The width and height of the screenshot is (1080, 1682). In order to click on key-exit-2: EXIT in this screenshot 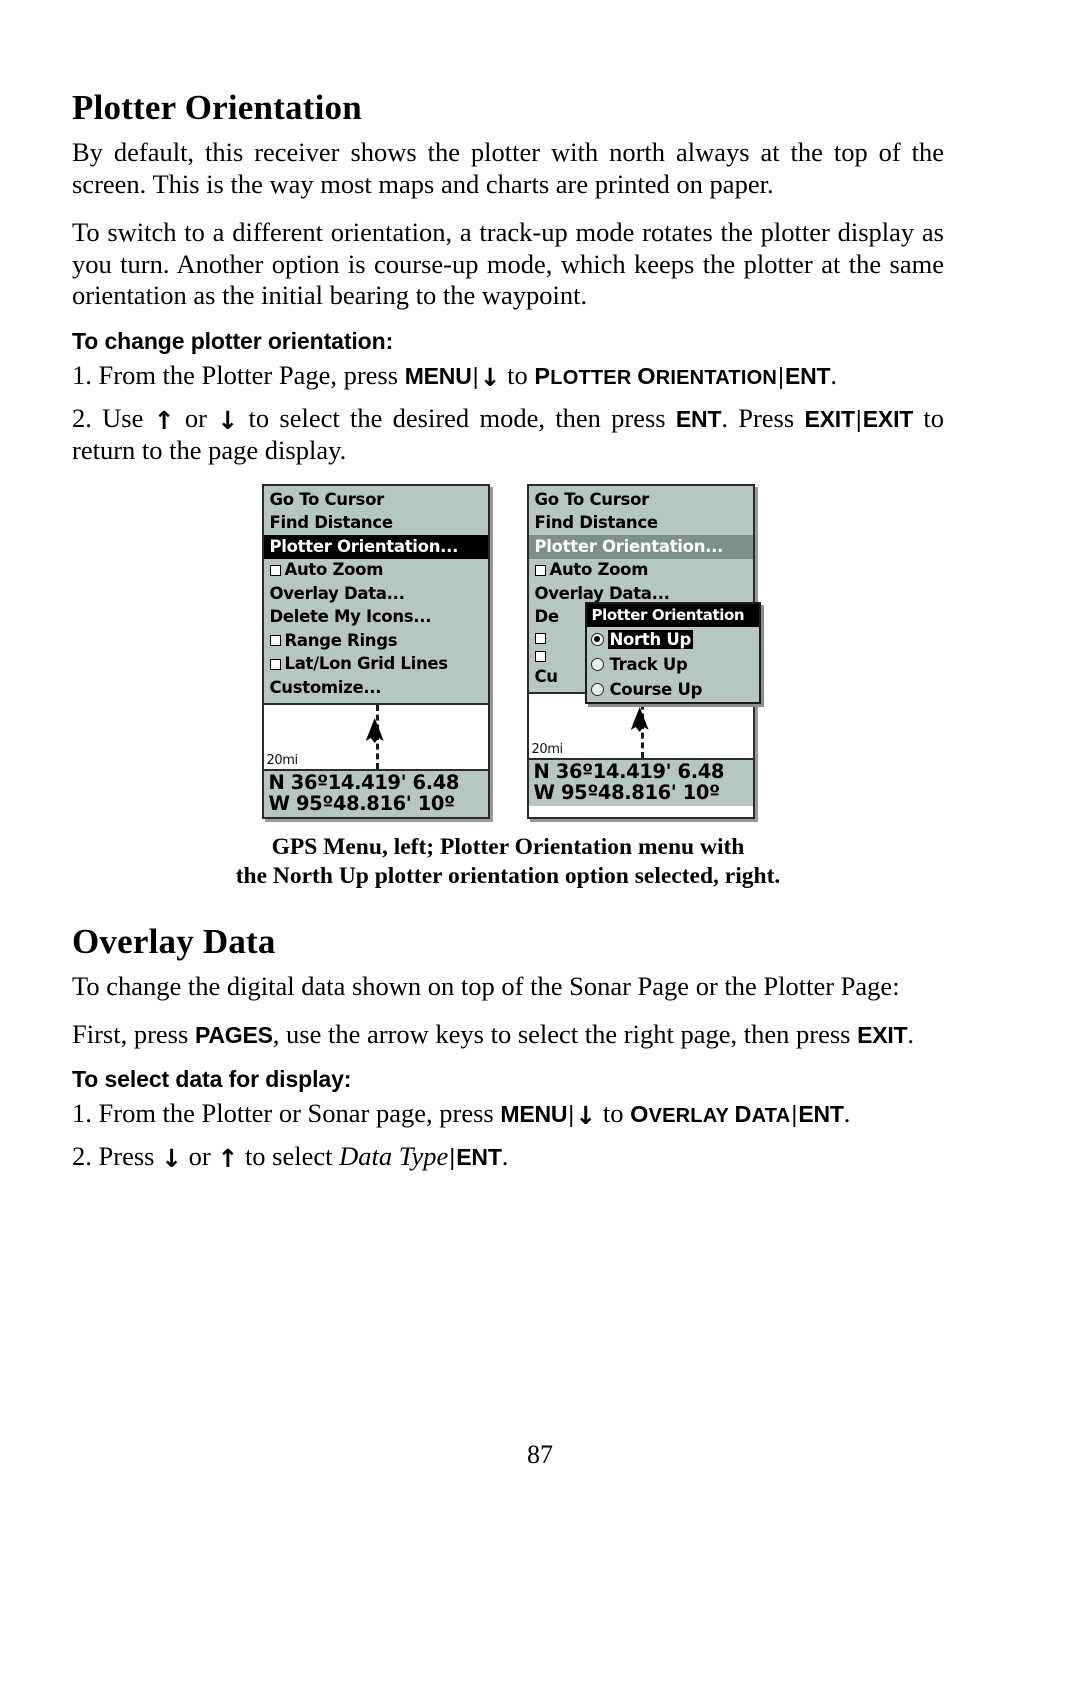, I will do `click(888, 418)`.